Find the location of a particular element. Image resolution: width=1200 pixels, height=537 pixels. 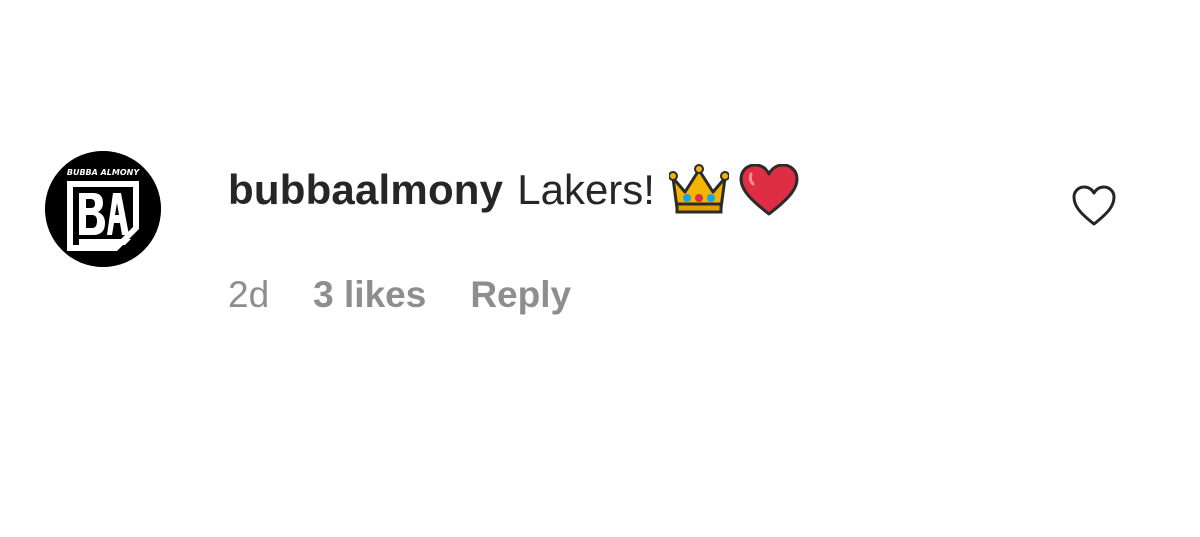

comment-meta: 2d 3 likes Reply is located at coordinates (399, 295).